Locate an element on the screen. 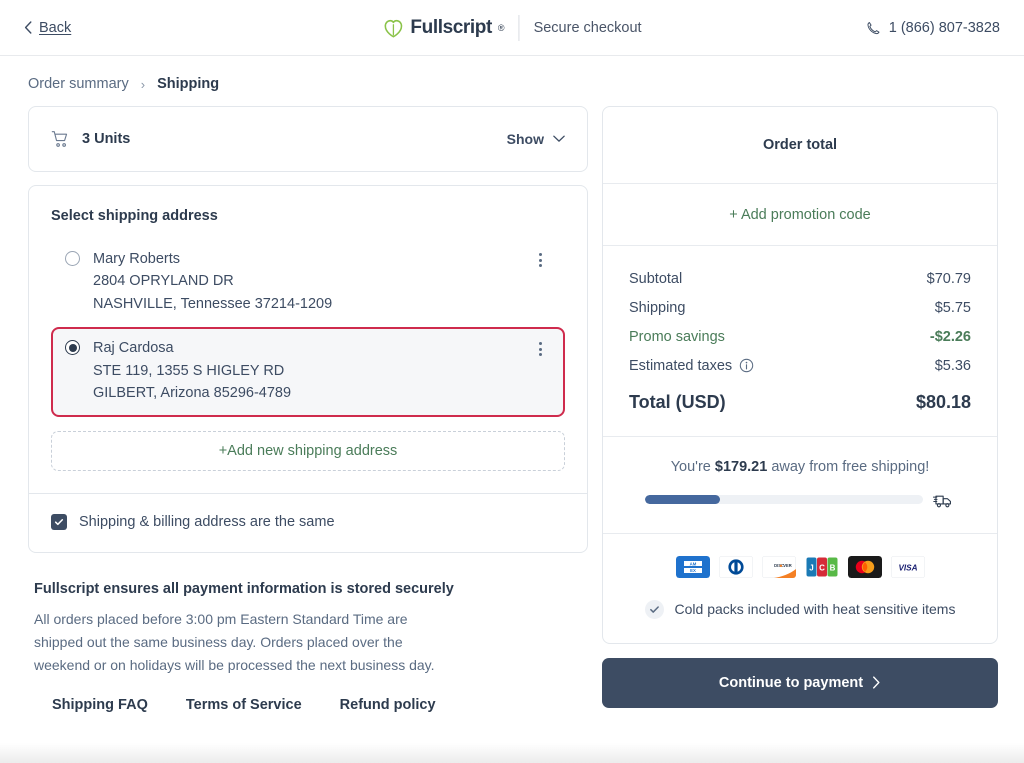  shipping-address-heading: Select shipping address is located at coordinates (134, 216).